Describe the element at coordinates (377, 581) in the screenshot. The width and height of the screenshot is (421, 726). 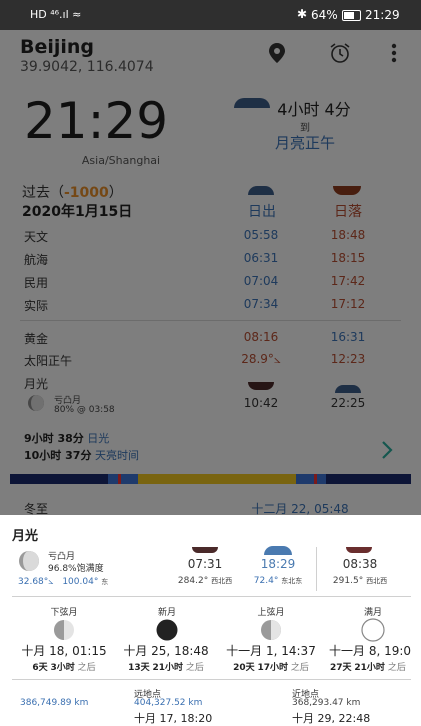
I see `moonset-dir: 西北西` at that location.